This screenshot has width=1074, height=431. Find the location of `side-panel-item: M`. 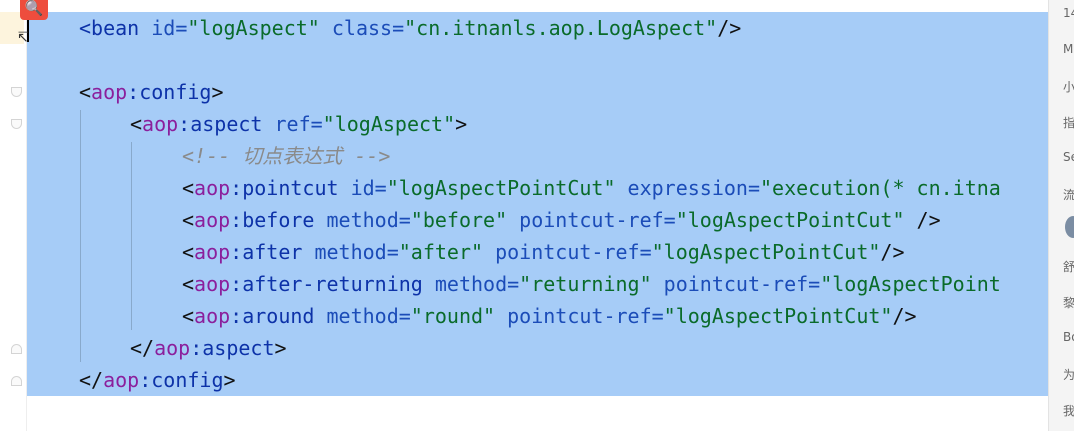

side-panel-item: M is located at coordinates (1068, 49).